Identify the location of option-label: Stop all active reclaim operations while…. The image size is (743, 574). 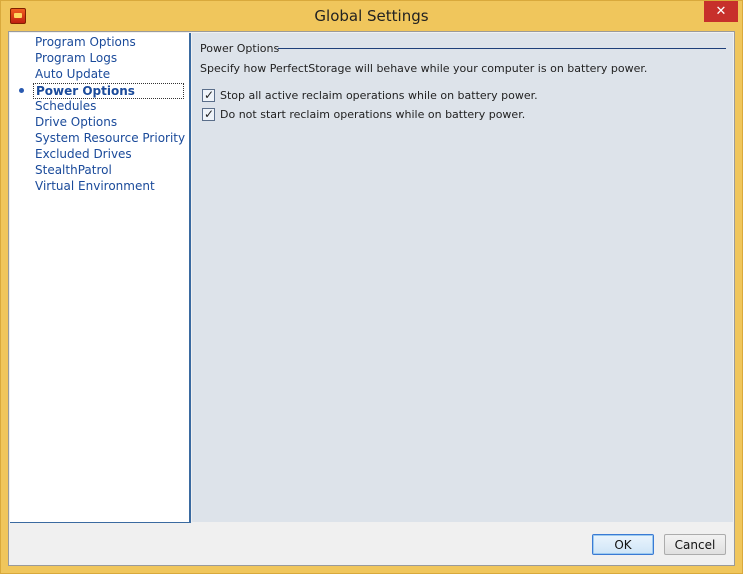
(379, 95).